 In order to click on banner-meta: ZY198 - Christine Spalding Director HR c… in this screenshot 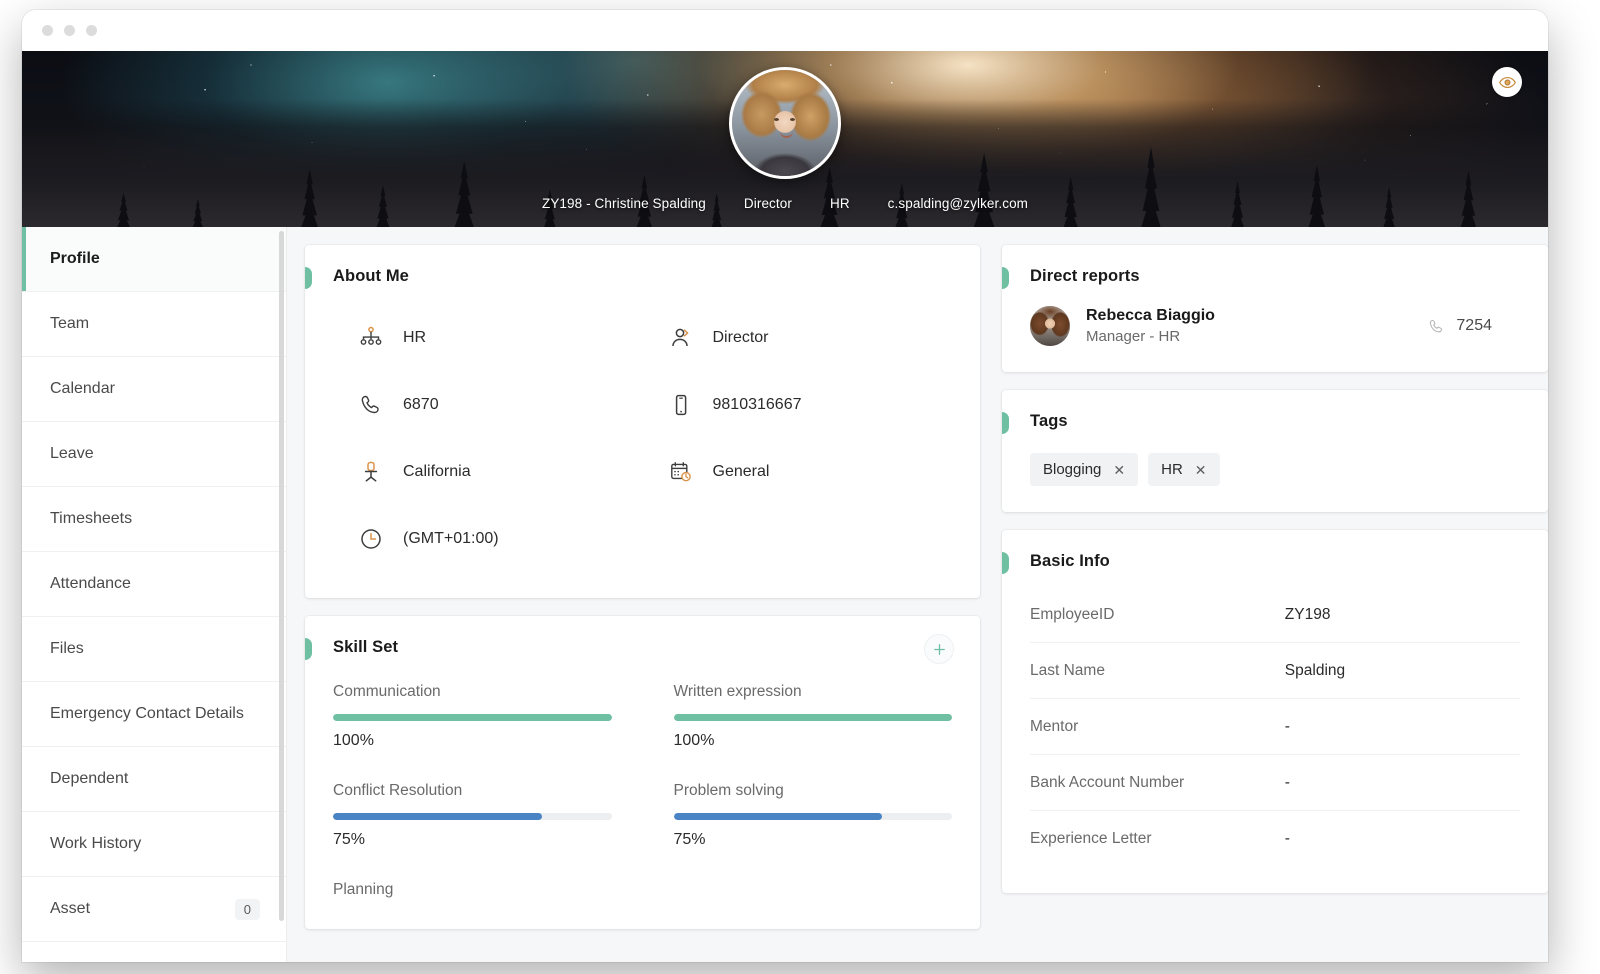, I will do `click(785, 203)`.